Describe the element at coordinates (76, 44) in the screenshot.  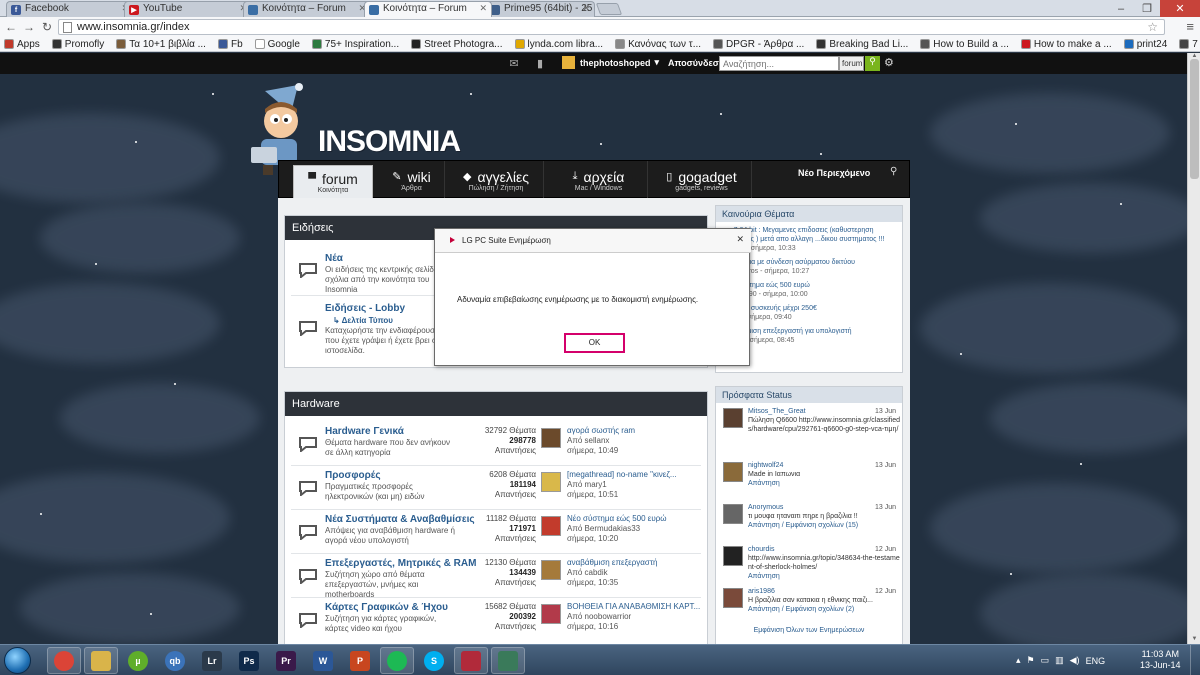
I see `bookmark-item: Promofly` at that location.